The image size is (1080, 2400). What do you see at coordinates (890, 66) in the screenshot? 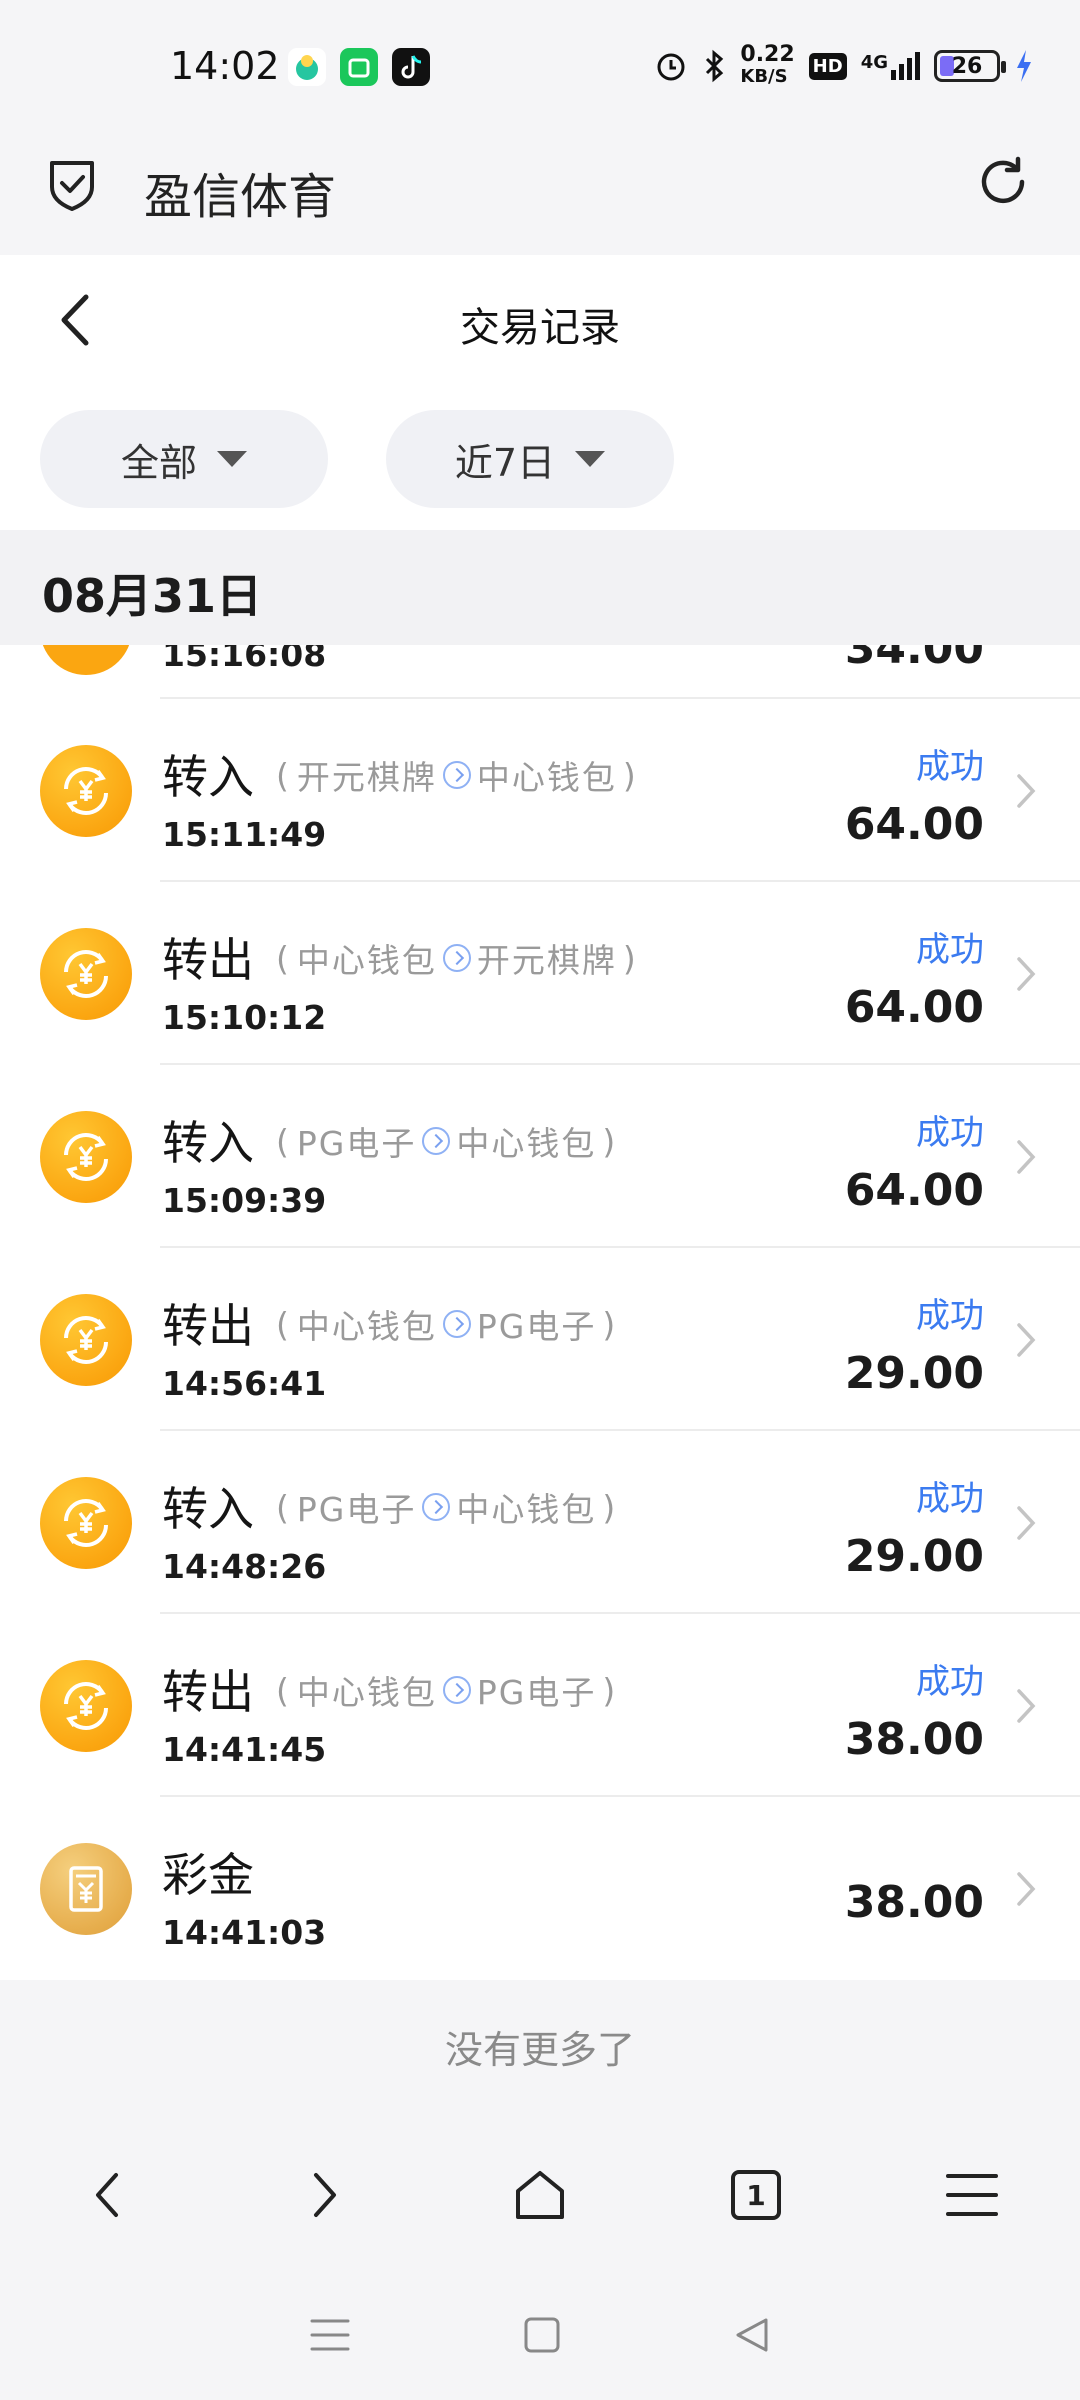
I see `signal-icon: 4G` at bounding box center [890, 66].